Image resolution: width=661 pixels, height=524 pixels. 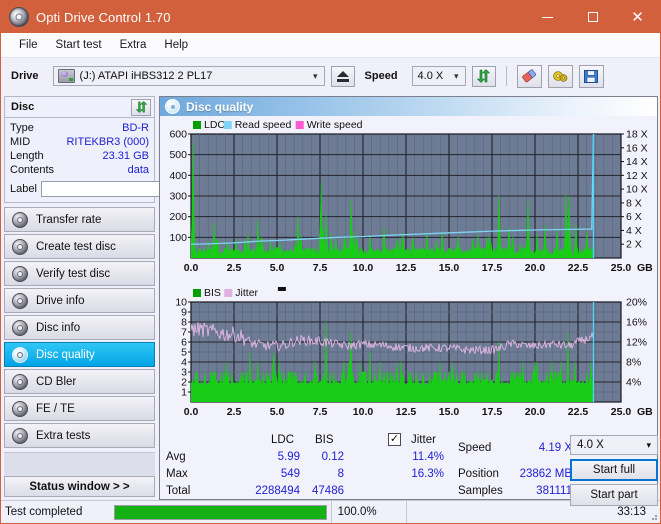 I want to click on svg-text: 20.0, so click(x=535, y=268).